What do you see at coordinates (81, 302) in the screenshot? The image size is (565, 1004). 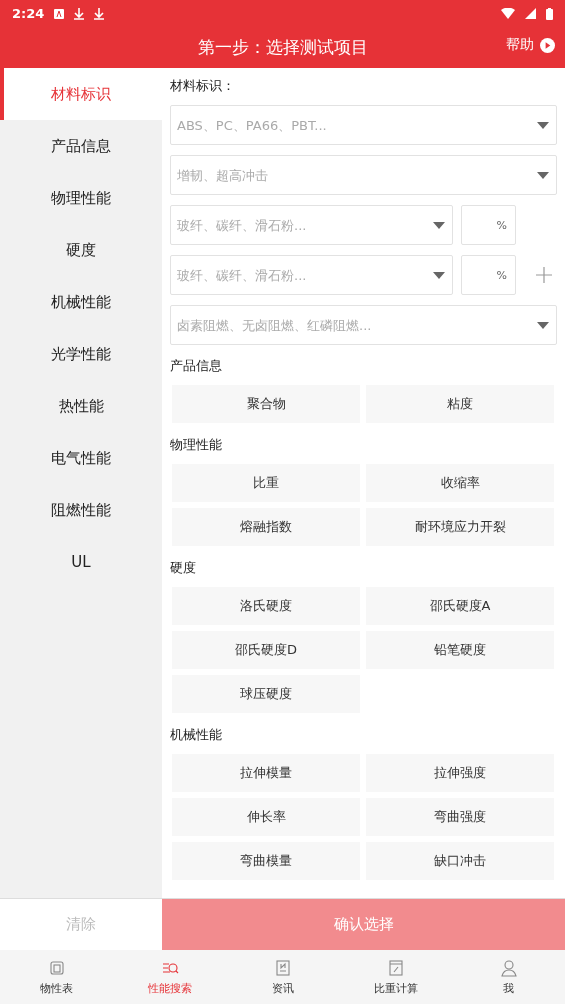 I see `category-item: 机械性能` at bounding box center [81, 302].